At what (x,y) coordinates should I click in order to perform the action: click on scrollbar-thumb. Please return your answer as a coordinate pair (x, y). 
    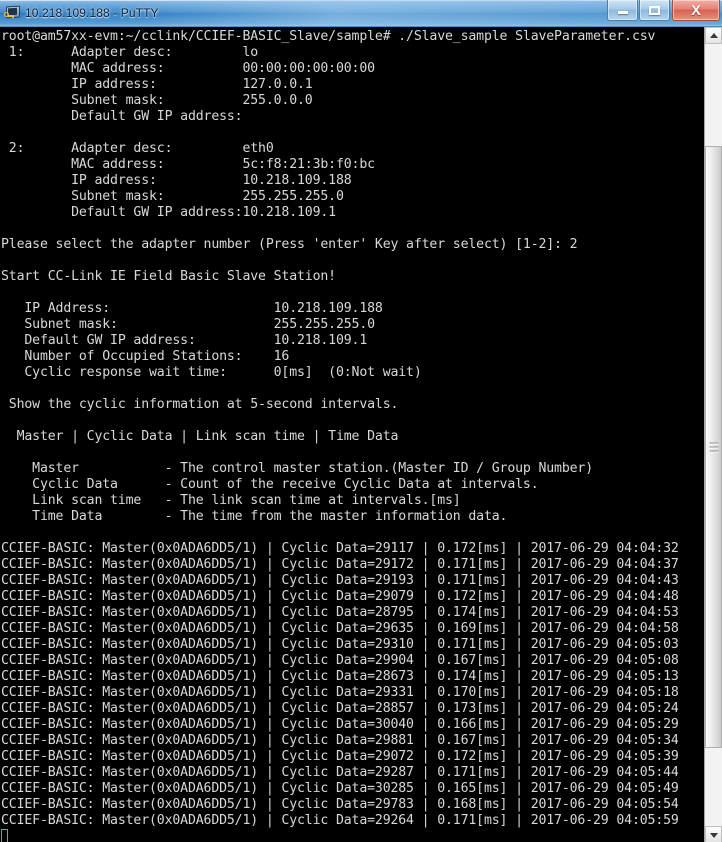
    Looking at the image, I should click on (713, 446).